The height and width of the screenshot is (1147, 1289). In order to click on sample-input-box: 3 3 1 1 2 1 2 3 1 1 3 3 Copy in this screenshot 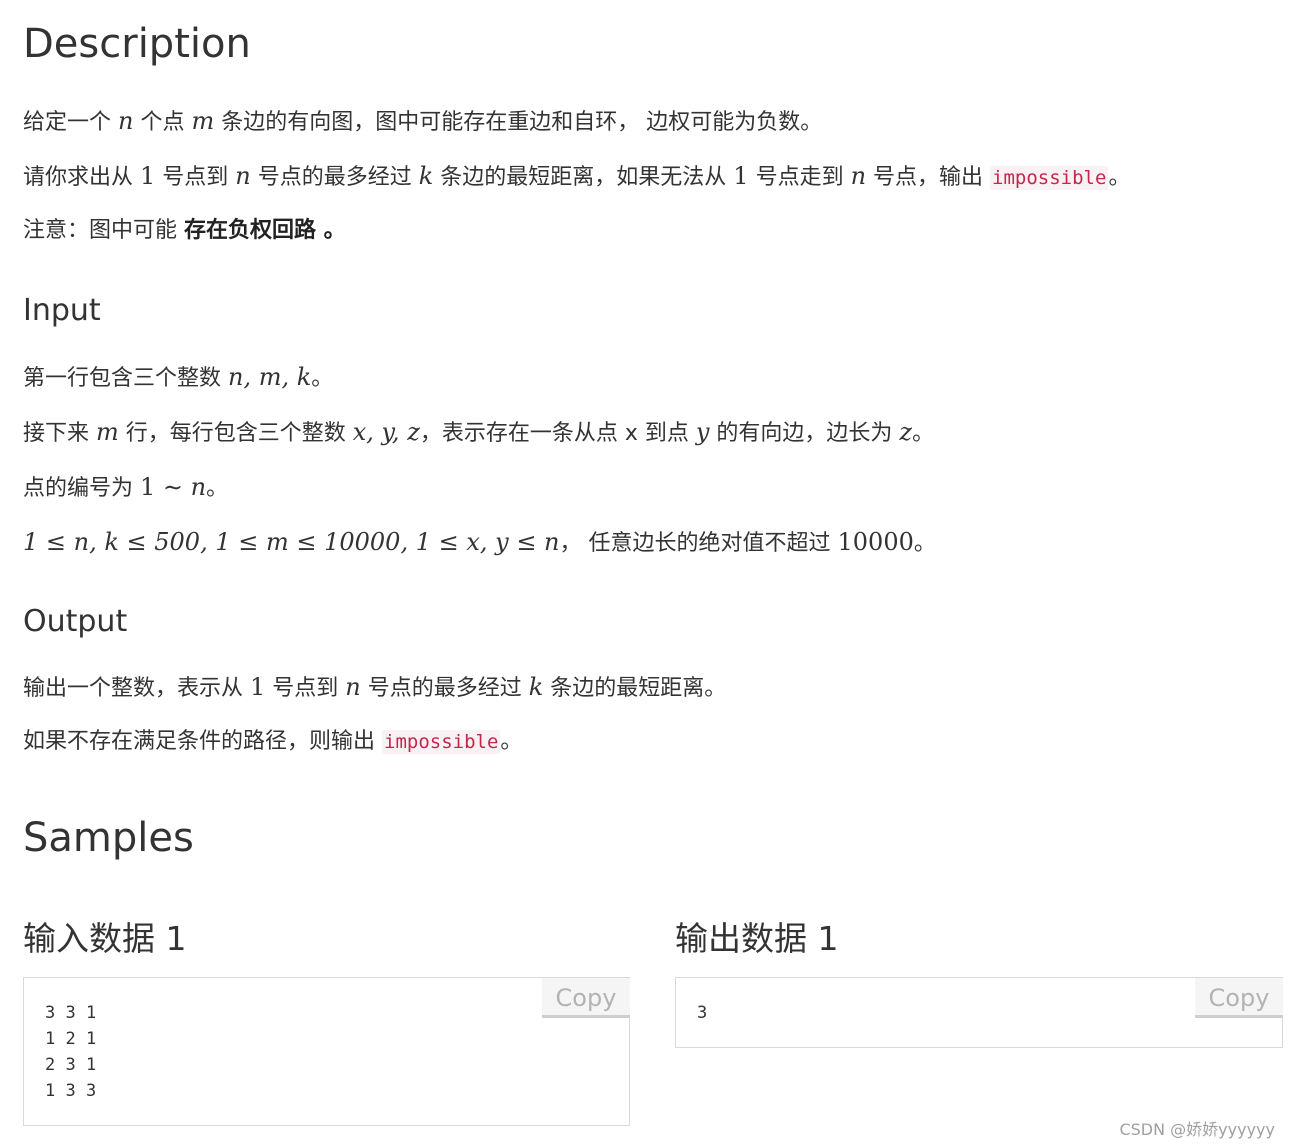, I will do `click(326, 1051)`.